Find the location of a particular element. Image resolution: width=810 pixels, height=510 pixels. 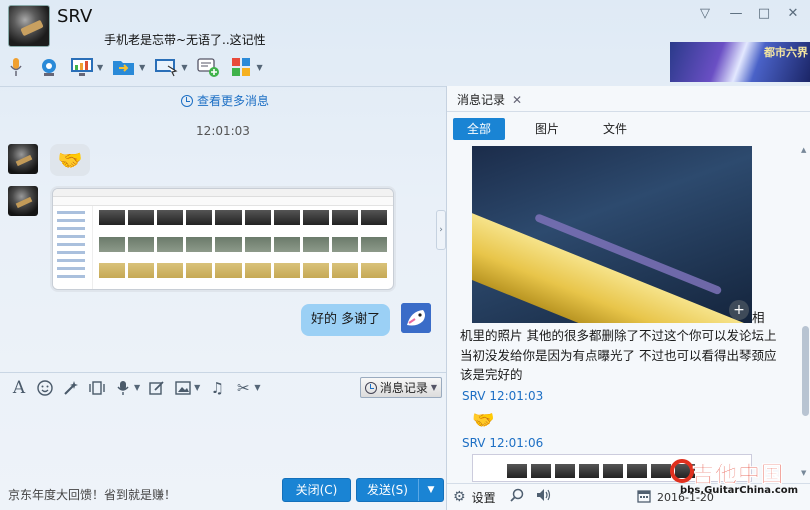

minimize-button: — is located at coordinates (736, 13).